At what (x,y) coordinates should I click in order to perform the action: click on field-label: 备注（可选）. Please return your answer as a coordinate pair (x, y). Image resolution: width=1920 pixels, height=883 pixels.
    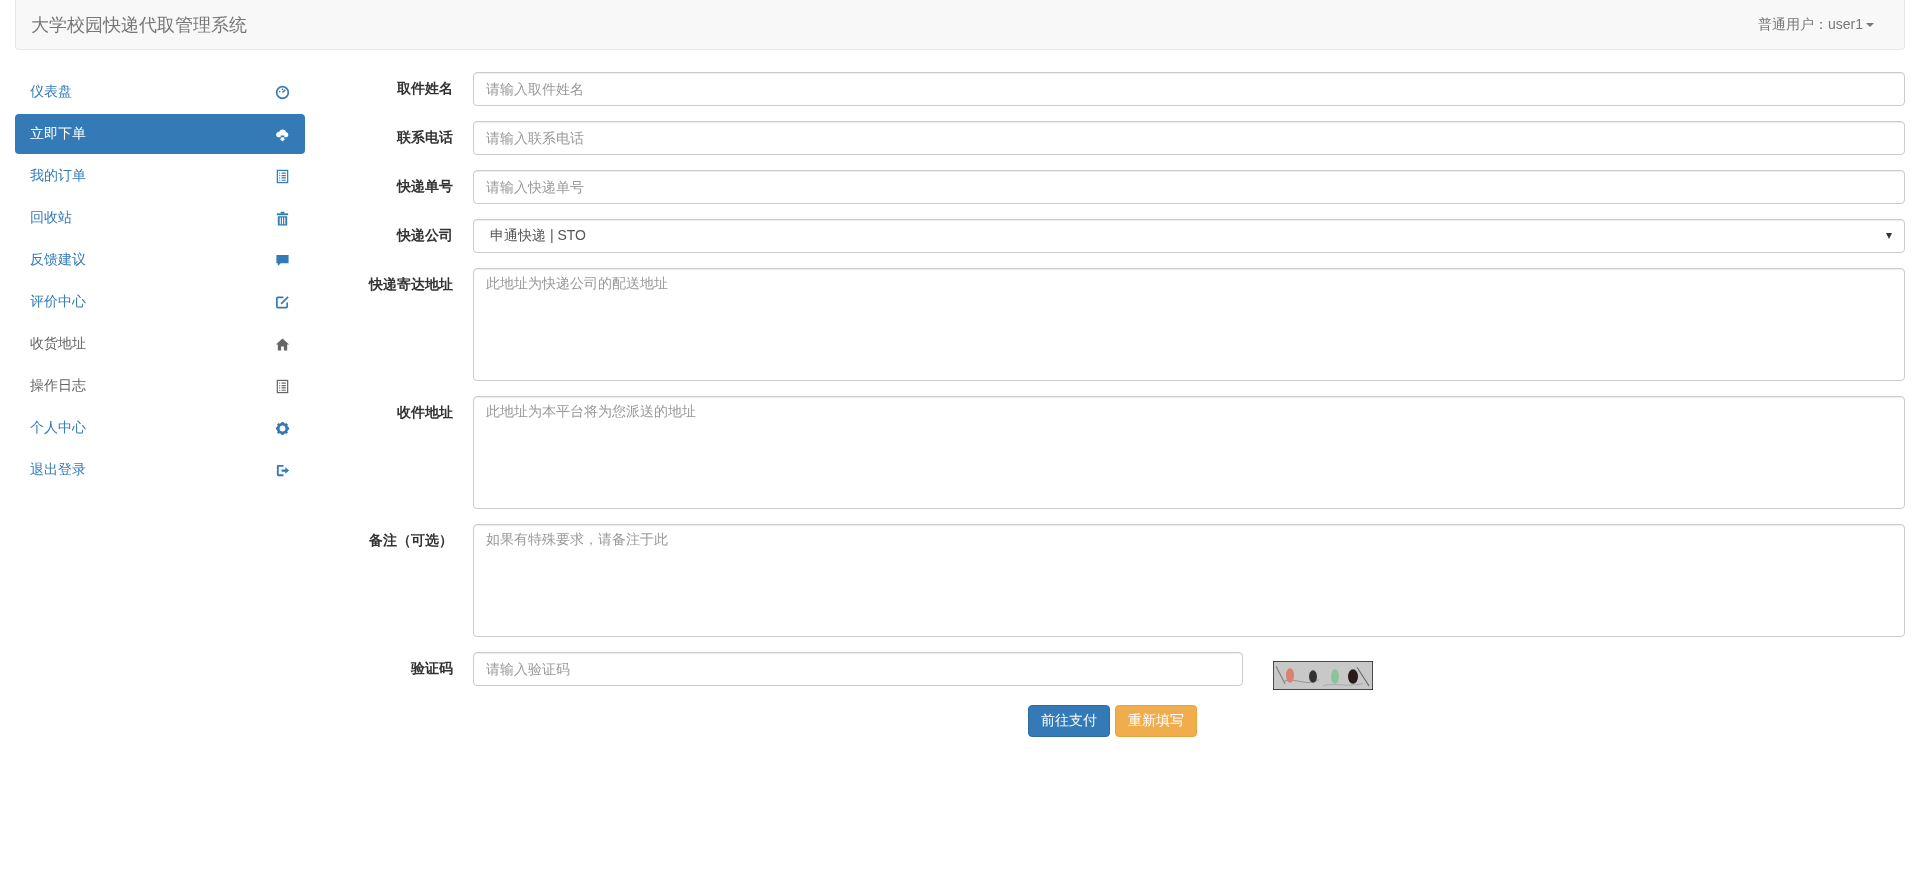
    Looking at the image, I should click on (410, 540).